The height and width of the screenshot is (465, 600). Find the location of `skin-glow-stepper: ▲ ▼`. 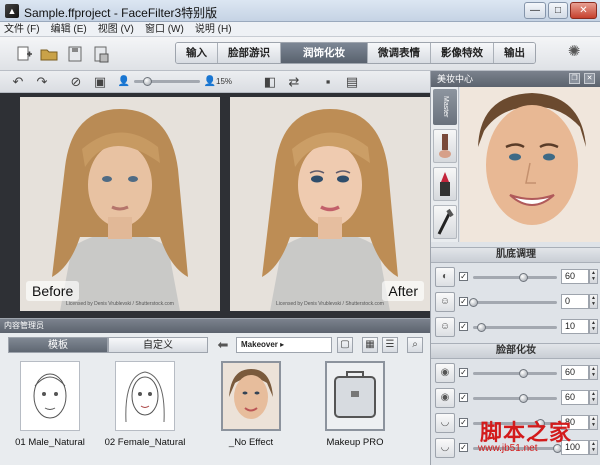

skin-glow-stepper: ▲ ▼ is located at coordinates (593, 326).